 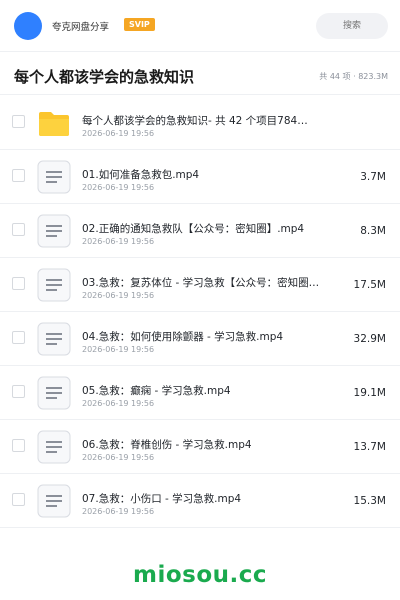 I want to click on file-name: 04.急救：如何使用除颤器 - 学习急救.mp4, so click(x=183, y=337).